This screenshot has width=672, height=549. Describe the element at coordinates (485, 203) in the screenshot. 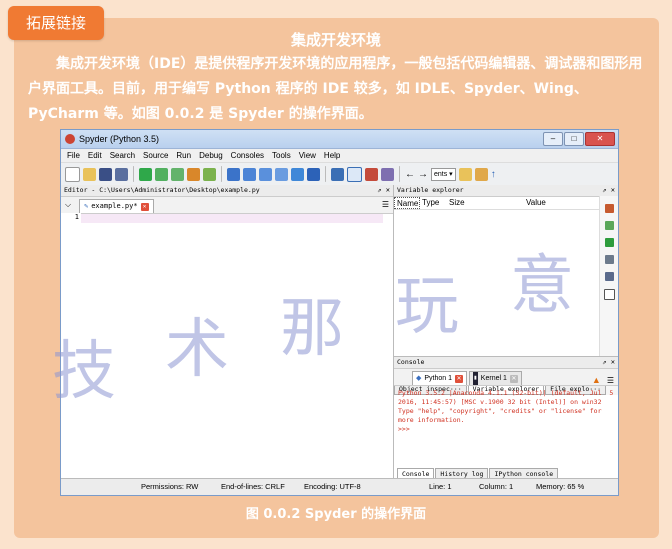

I see `col-size: Size` at that location.